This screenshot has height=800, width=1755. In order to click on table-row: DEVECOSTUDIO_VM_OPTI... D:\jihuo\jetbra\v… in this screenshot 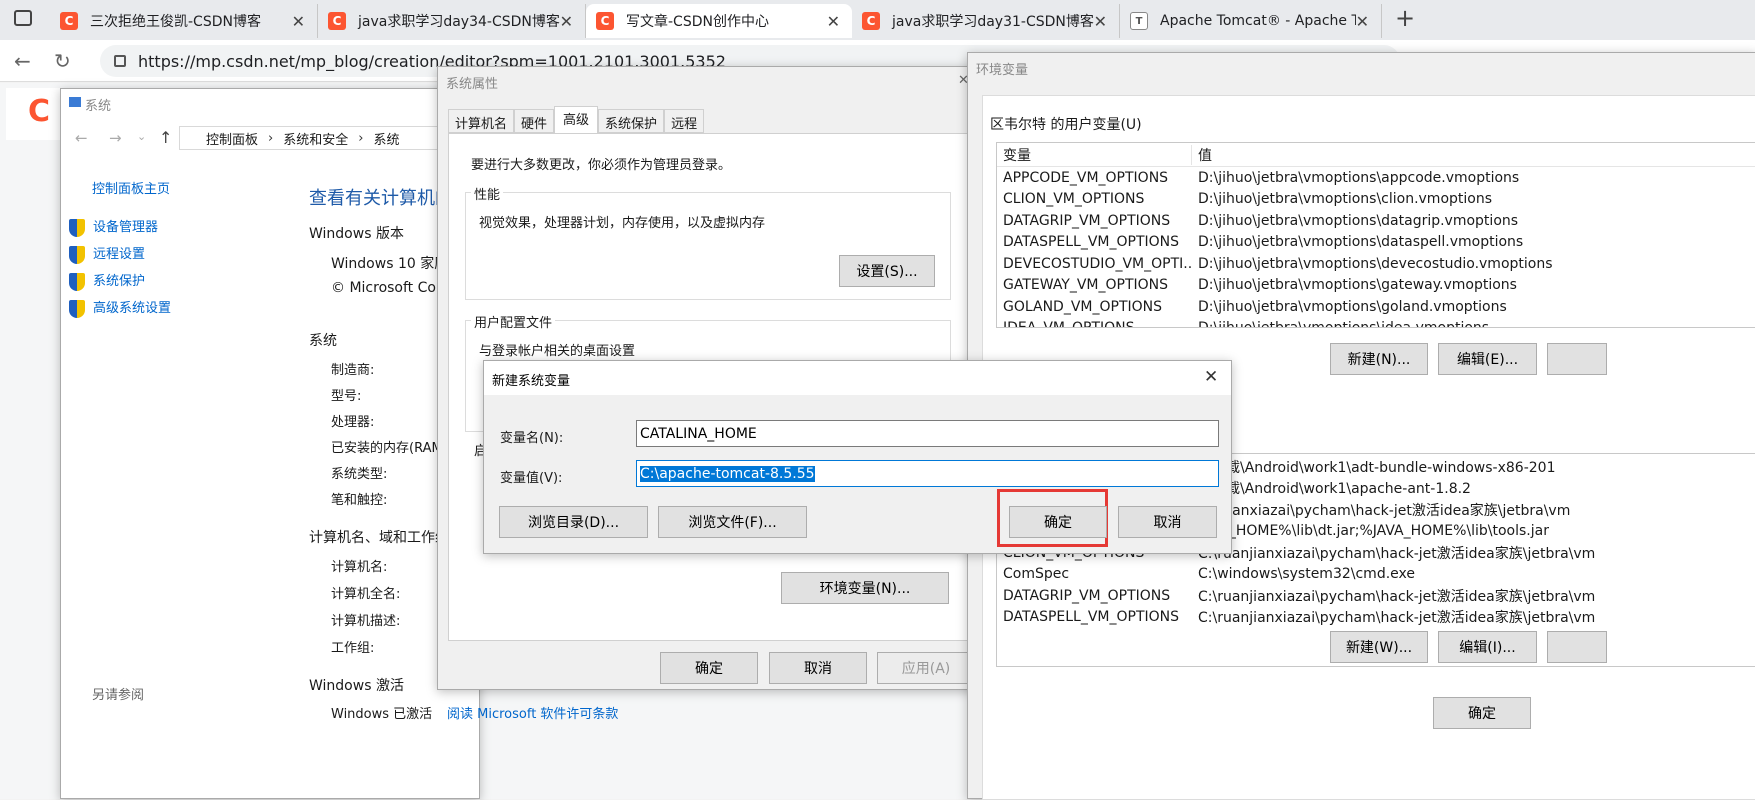, I will do `click(1376, 264)`.